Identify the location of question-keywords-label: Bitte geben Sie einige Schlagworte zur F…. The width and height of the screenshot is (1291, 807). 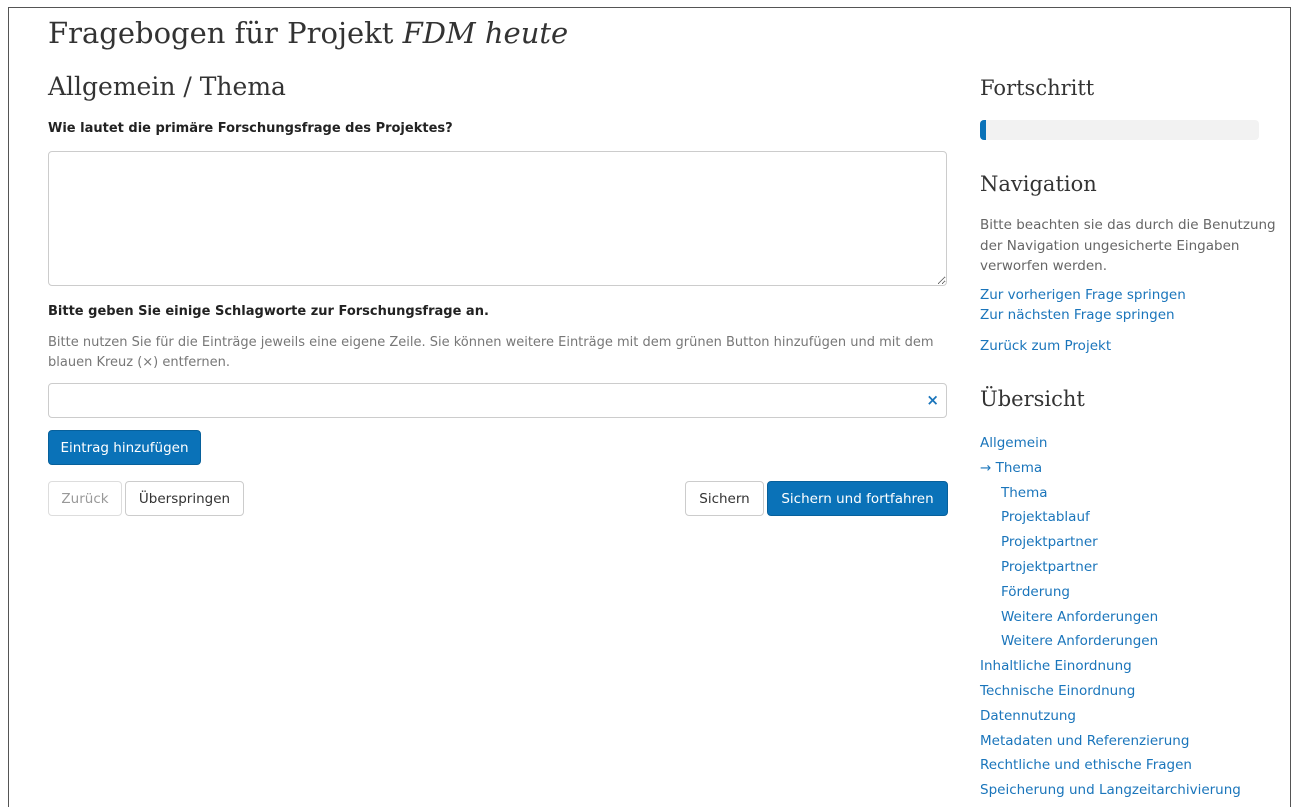
(268, 311).